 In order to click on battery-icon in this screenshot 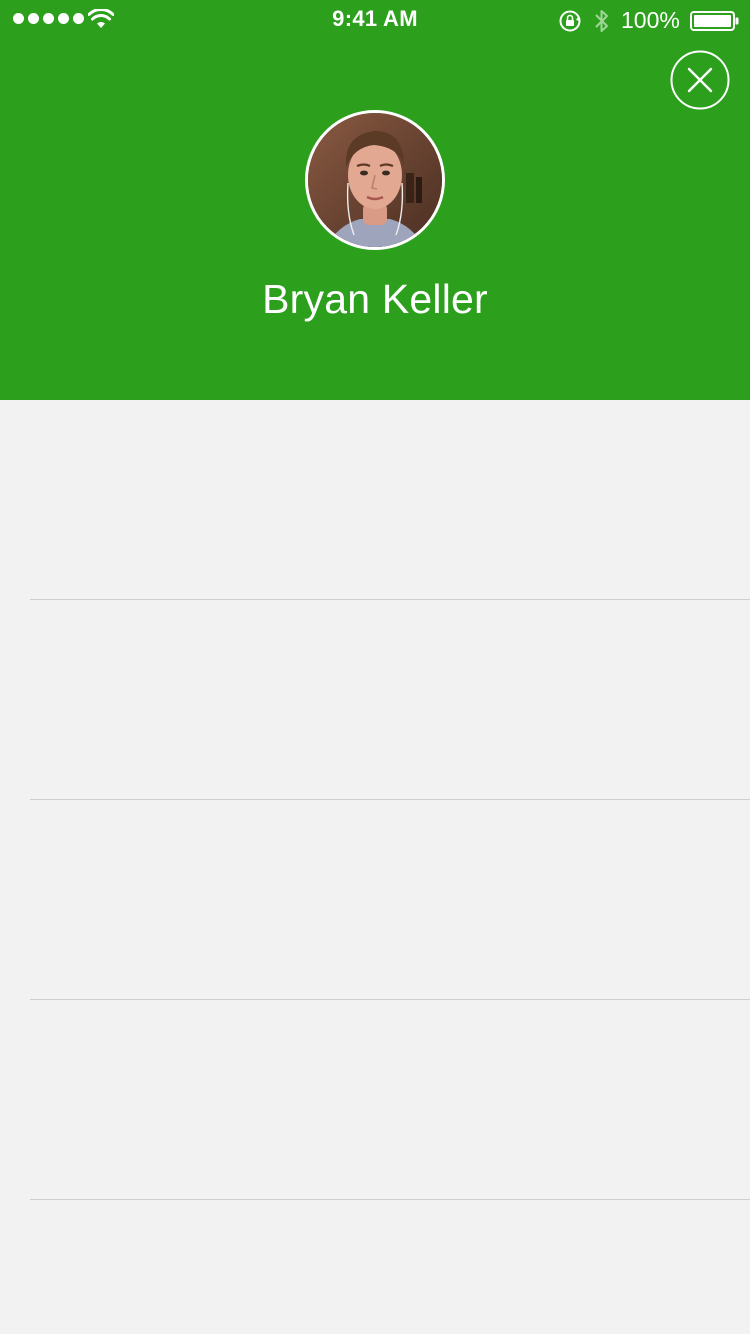, I will do `click(714, 21)`.